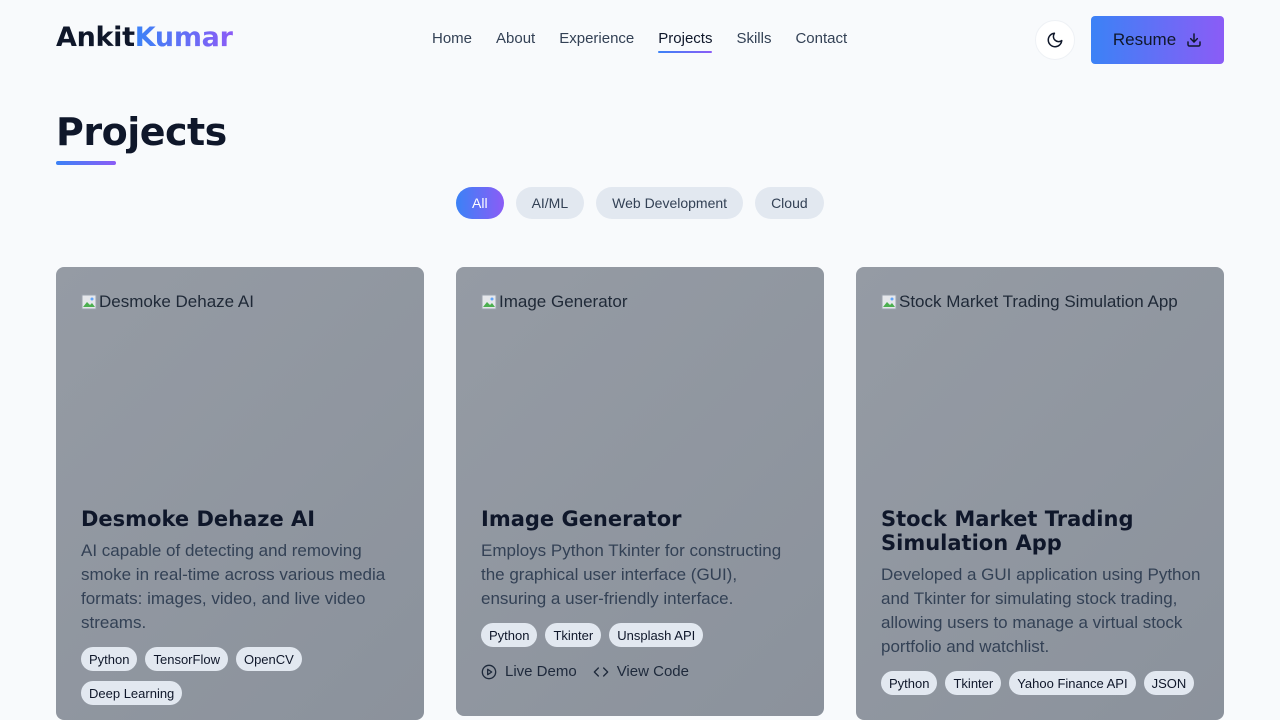  What do you see at coordinates (86, 163) in the screenshot?
I see `title-underline` at bounding box center [86, 163].